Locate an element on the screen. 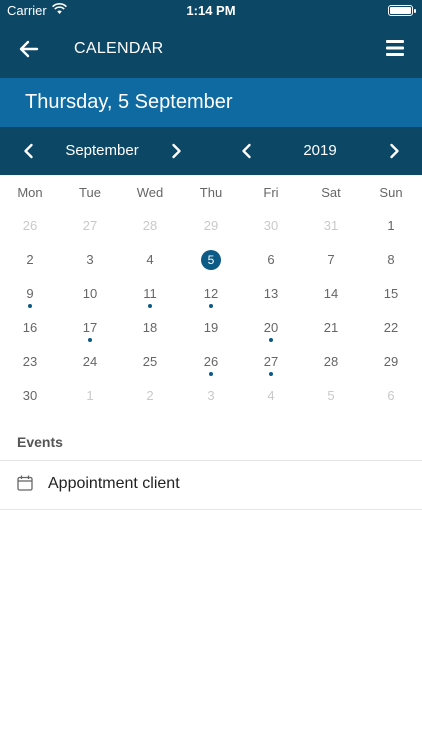 The height and width of the screenshot is (750, 422). day-cell: 10 is located at coordinates (90, 294).